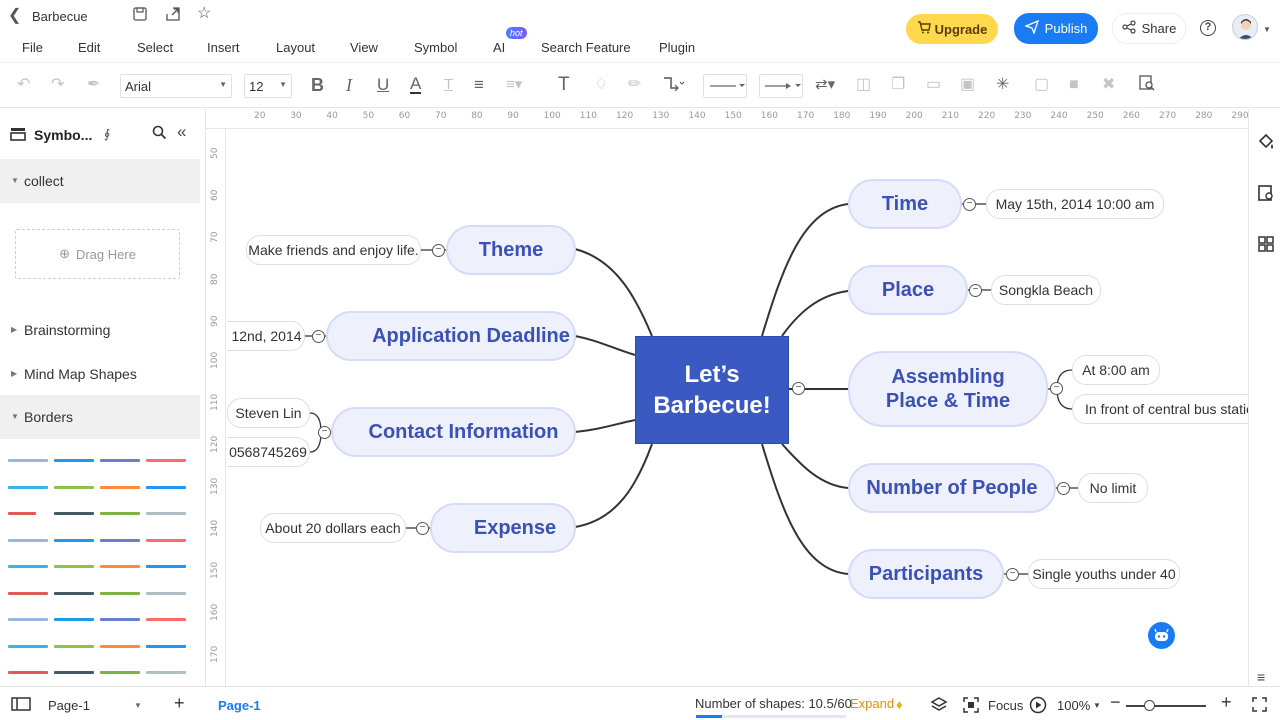 The width and height of the screenshot is (1280, 720). What do you see at coordinates (364, 47) in the screenshot?
I see `menu-view: View` at bounding box center [364, 47].